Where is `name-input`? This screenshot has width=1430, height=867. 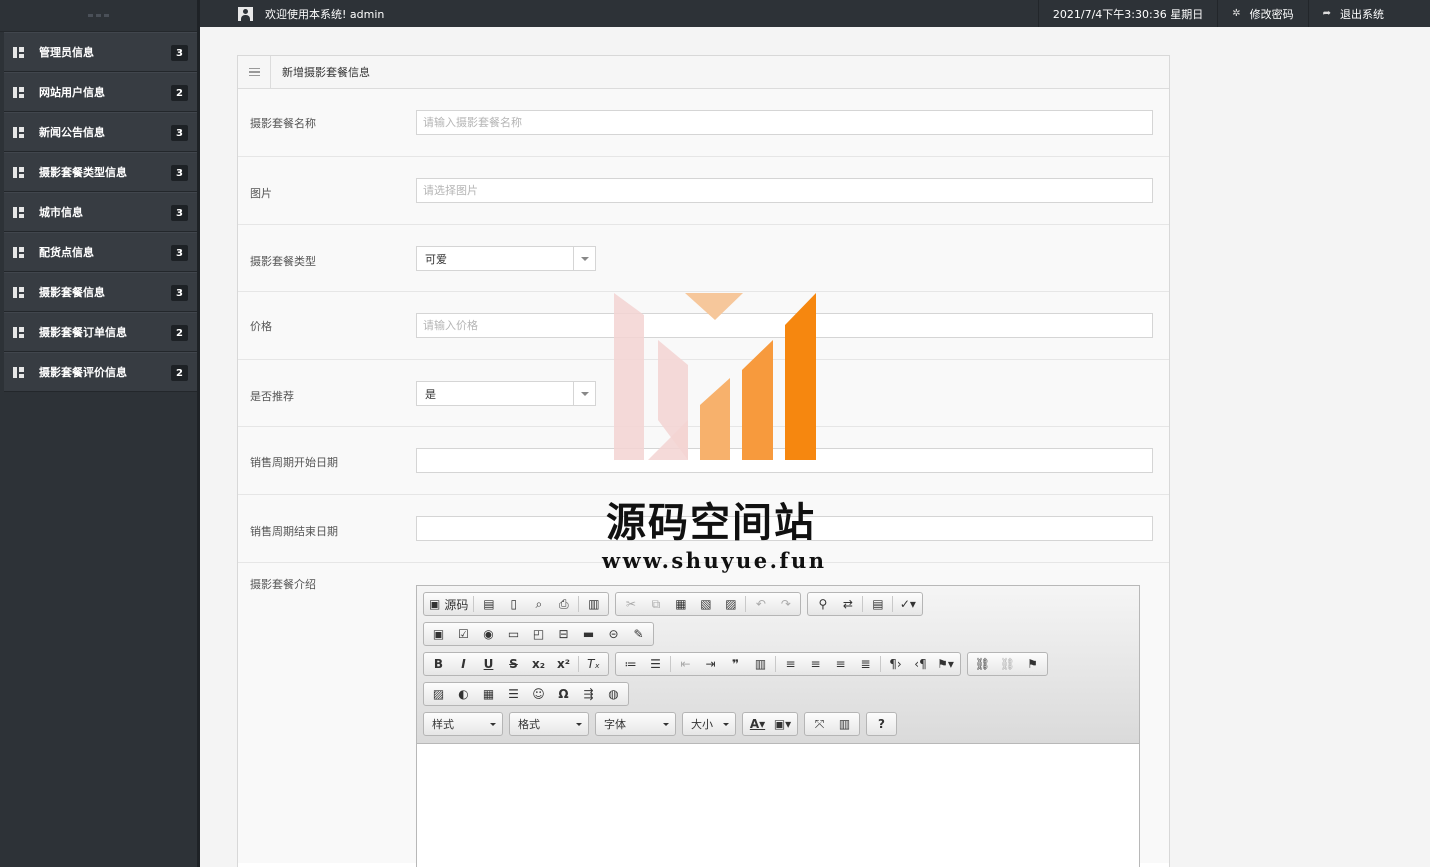
name-input is located at coordinates (784, 122).